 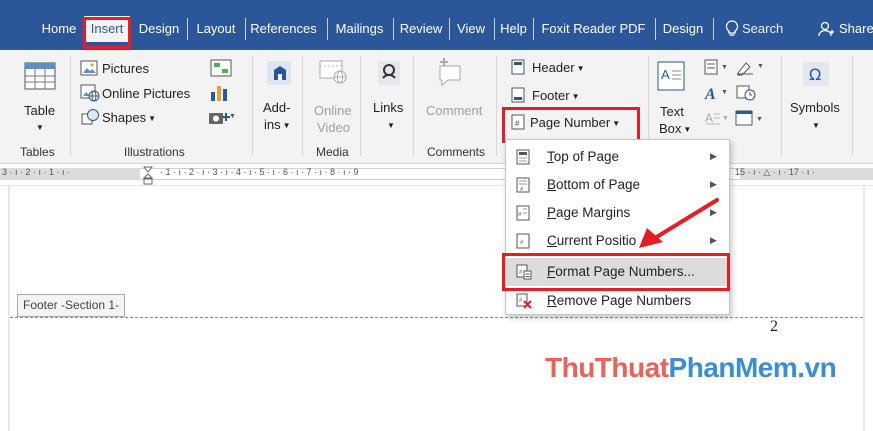 What do you see at coordinates (717, 69) in the screenshot?
I see `quick-parts-icon: ▼` at bounding box center [717, 69].